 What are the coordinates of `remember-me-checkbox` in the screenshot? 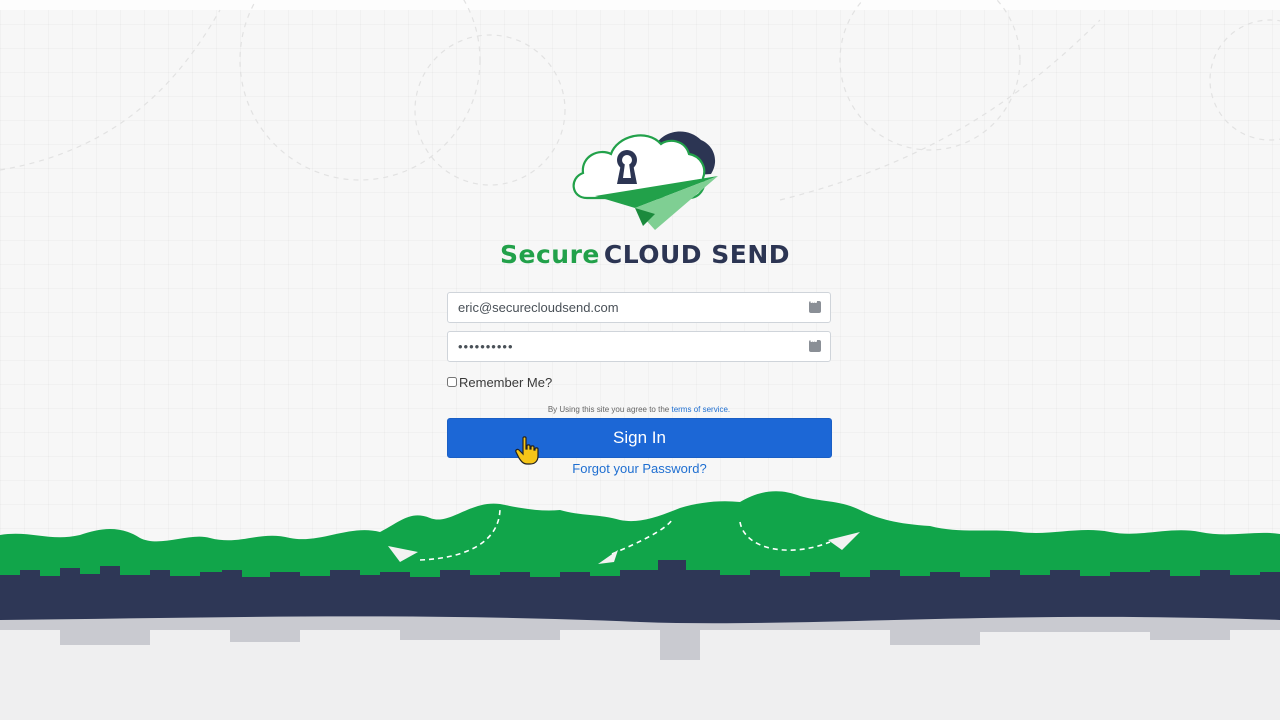 It's located at (452, 382).